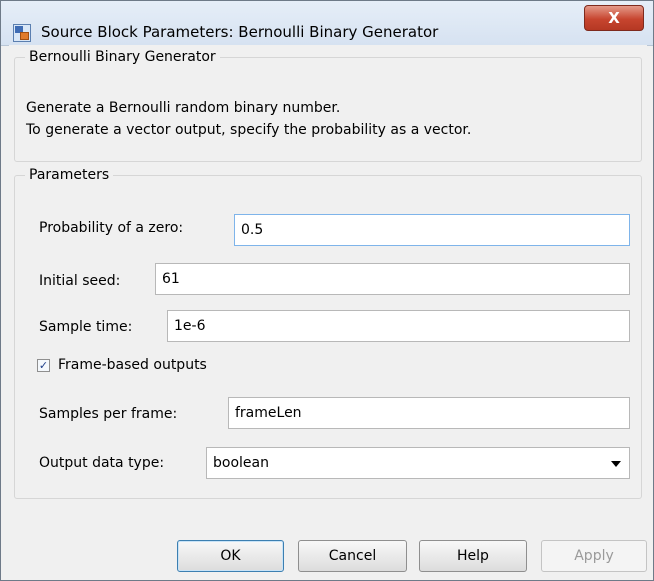 The image size is (654, 581). I want to click on sample-time-label: Sample time:, so click(86, 327).